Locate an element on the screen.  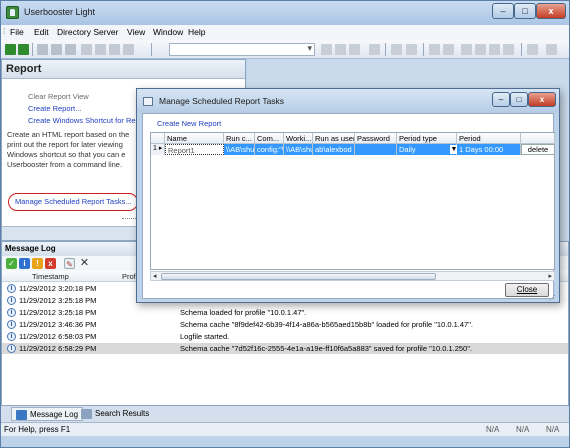
grid-col-period-type: Period type is located at coordinates (427, 138).